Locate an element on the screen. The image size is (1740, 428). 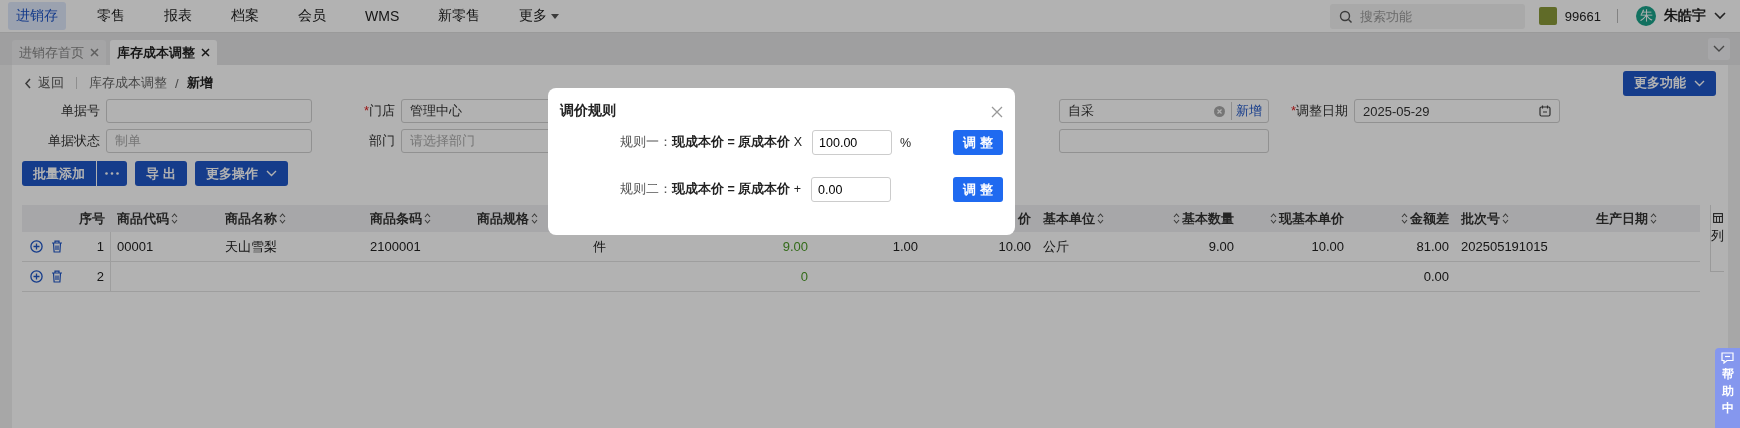
rule-label: 规则二： is located at coordinates (646, 189).